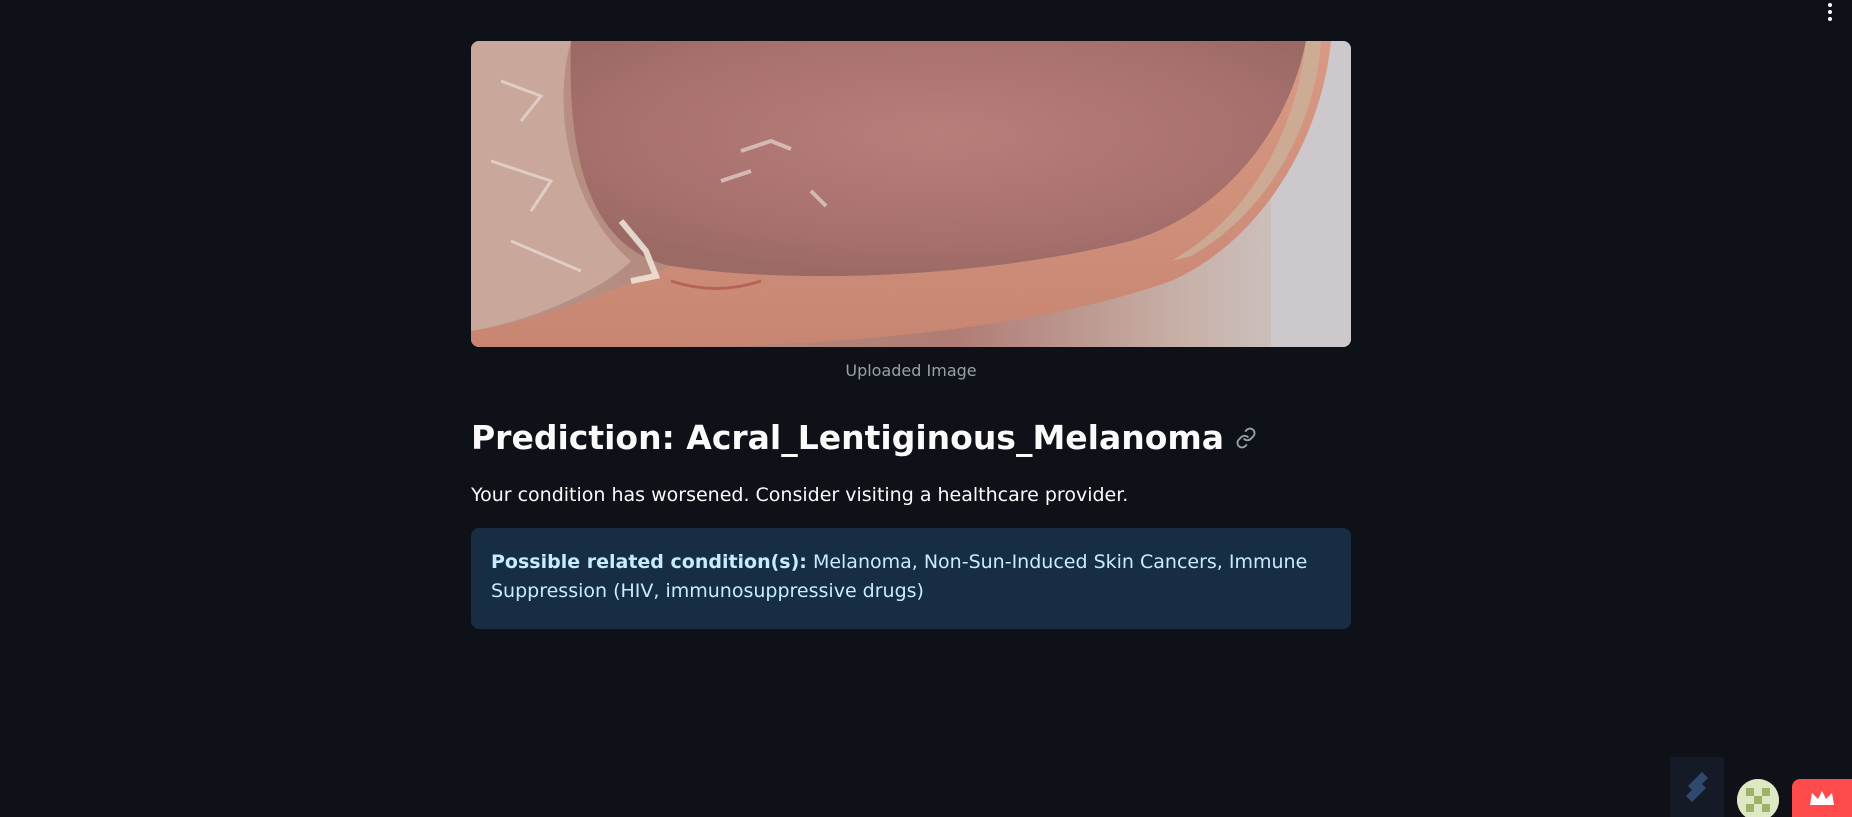 The image size is (1852, 817). What do you see at coordinates (1246, 438) in the screenshot?
I see `link-icon` at bounding box center [1246, 438].